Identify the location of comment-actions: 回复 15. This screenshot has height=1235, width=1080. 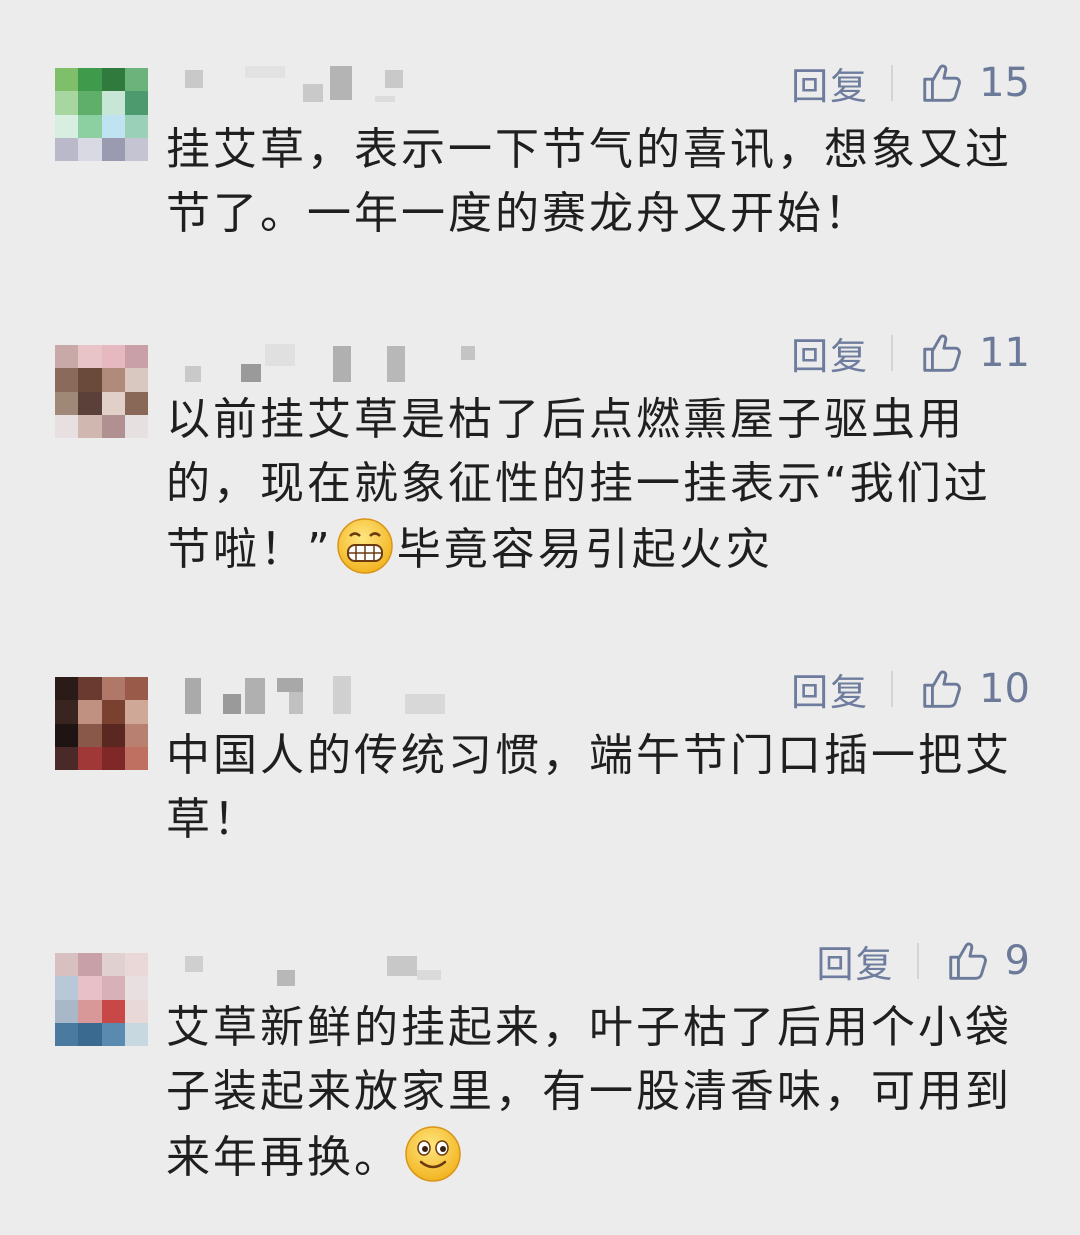
(910, 83).